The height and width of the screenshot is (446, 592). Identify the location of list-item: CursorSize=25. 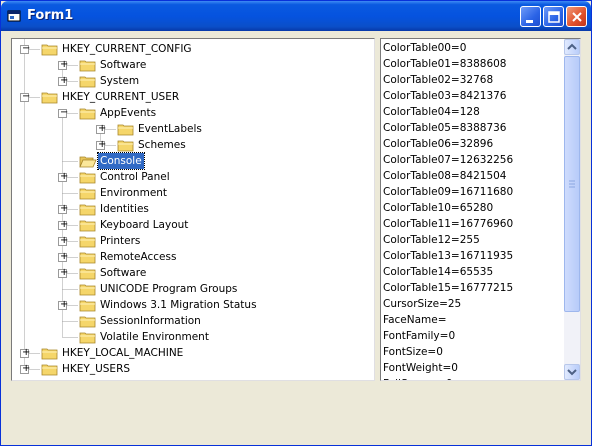
(422, 304).